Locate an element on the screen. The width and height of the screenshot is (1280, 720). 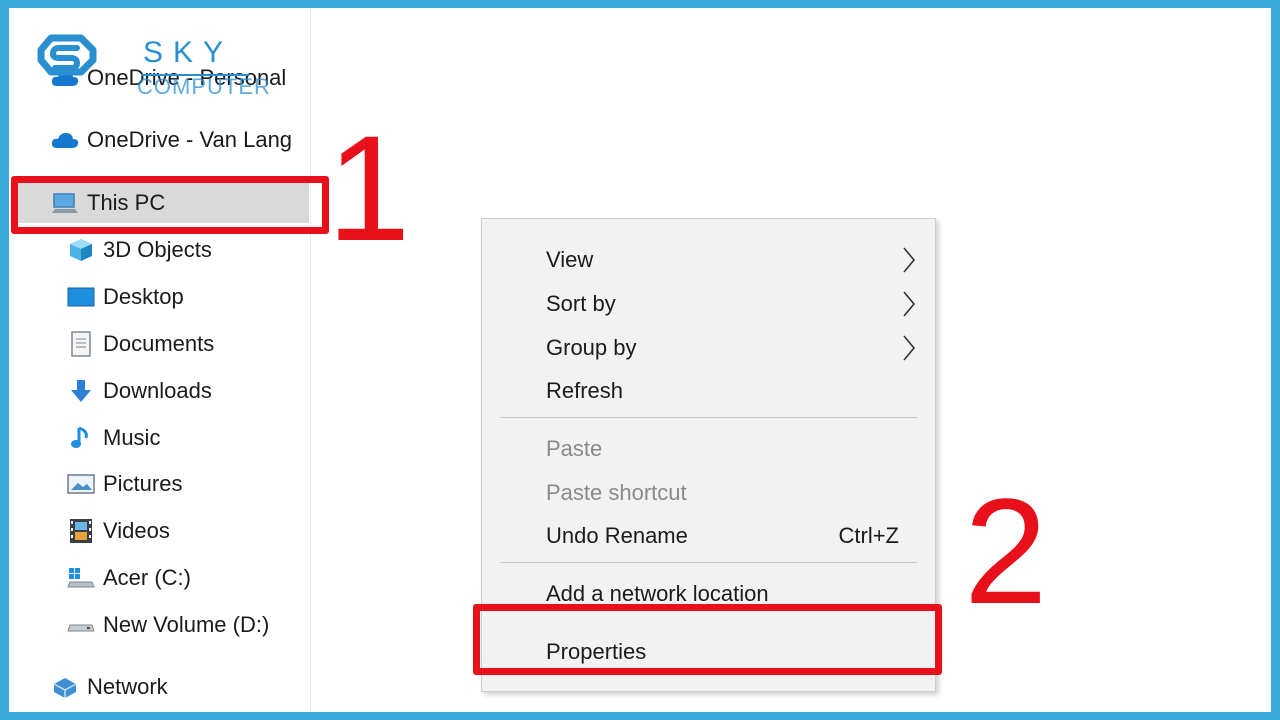
nav-desktop: Desktop is located at coordinates (124, 297).